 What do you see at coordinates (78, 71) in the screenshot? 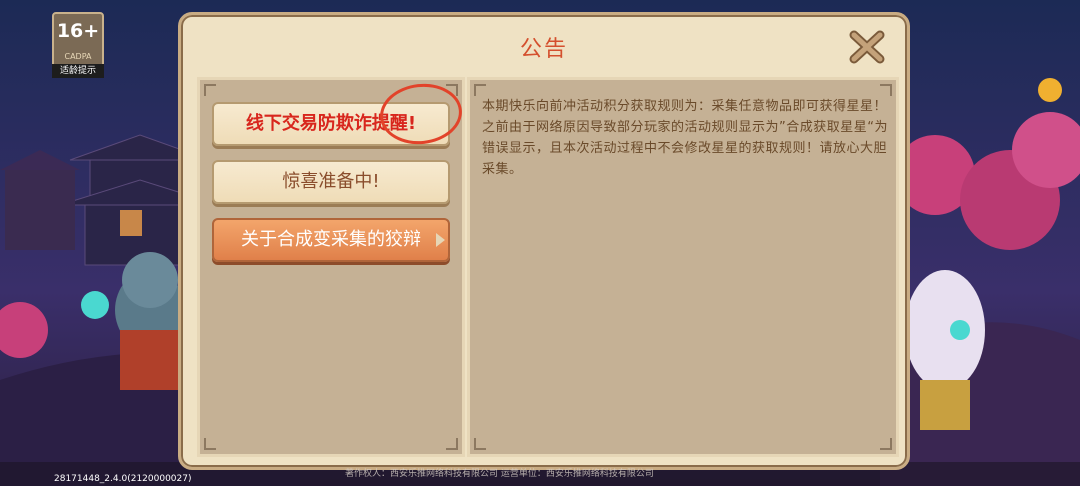
I see `age-rating-hint: 适龄提示` at bounding box center [78, 71].